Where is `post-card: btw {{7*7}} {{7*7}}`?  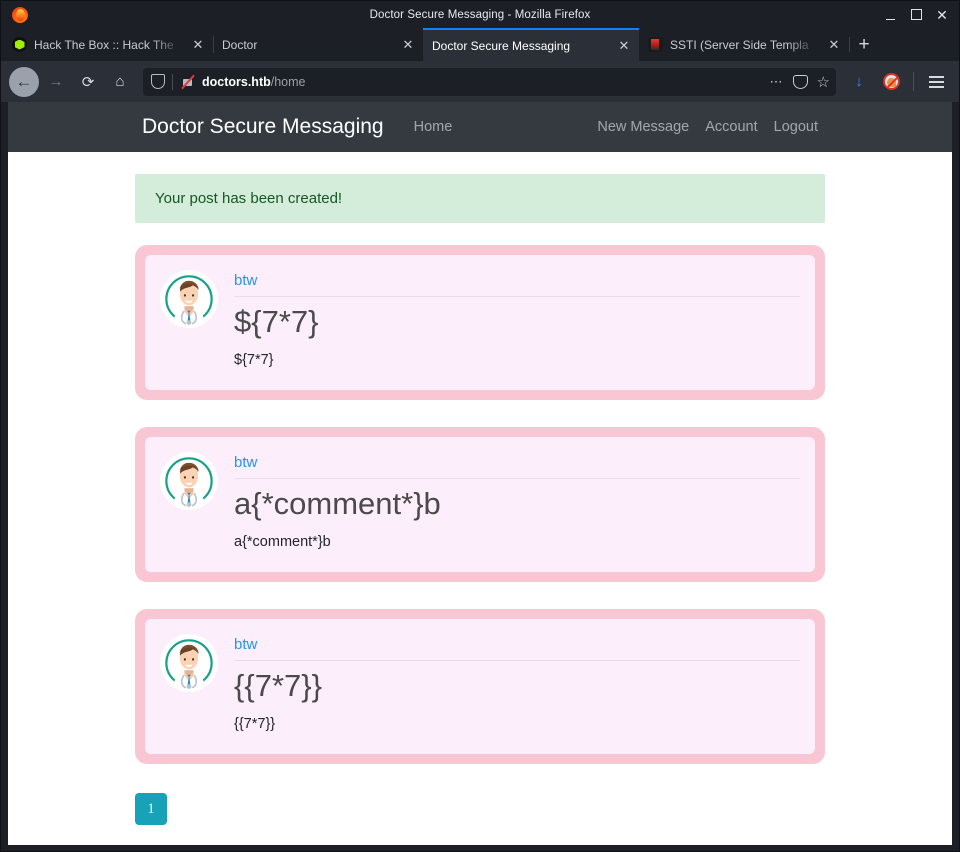 post-card: btw {{7*7}} {{7*7}} is located at coordinates (480, 687).